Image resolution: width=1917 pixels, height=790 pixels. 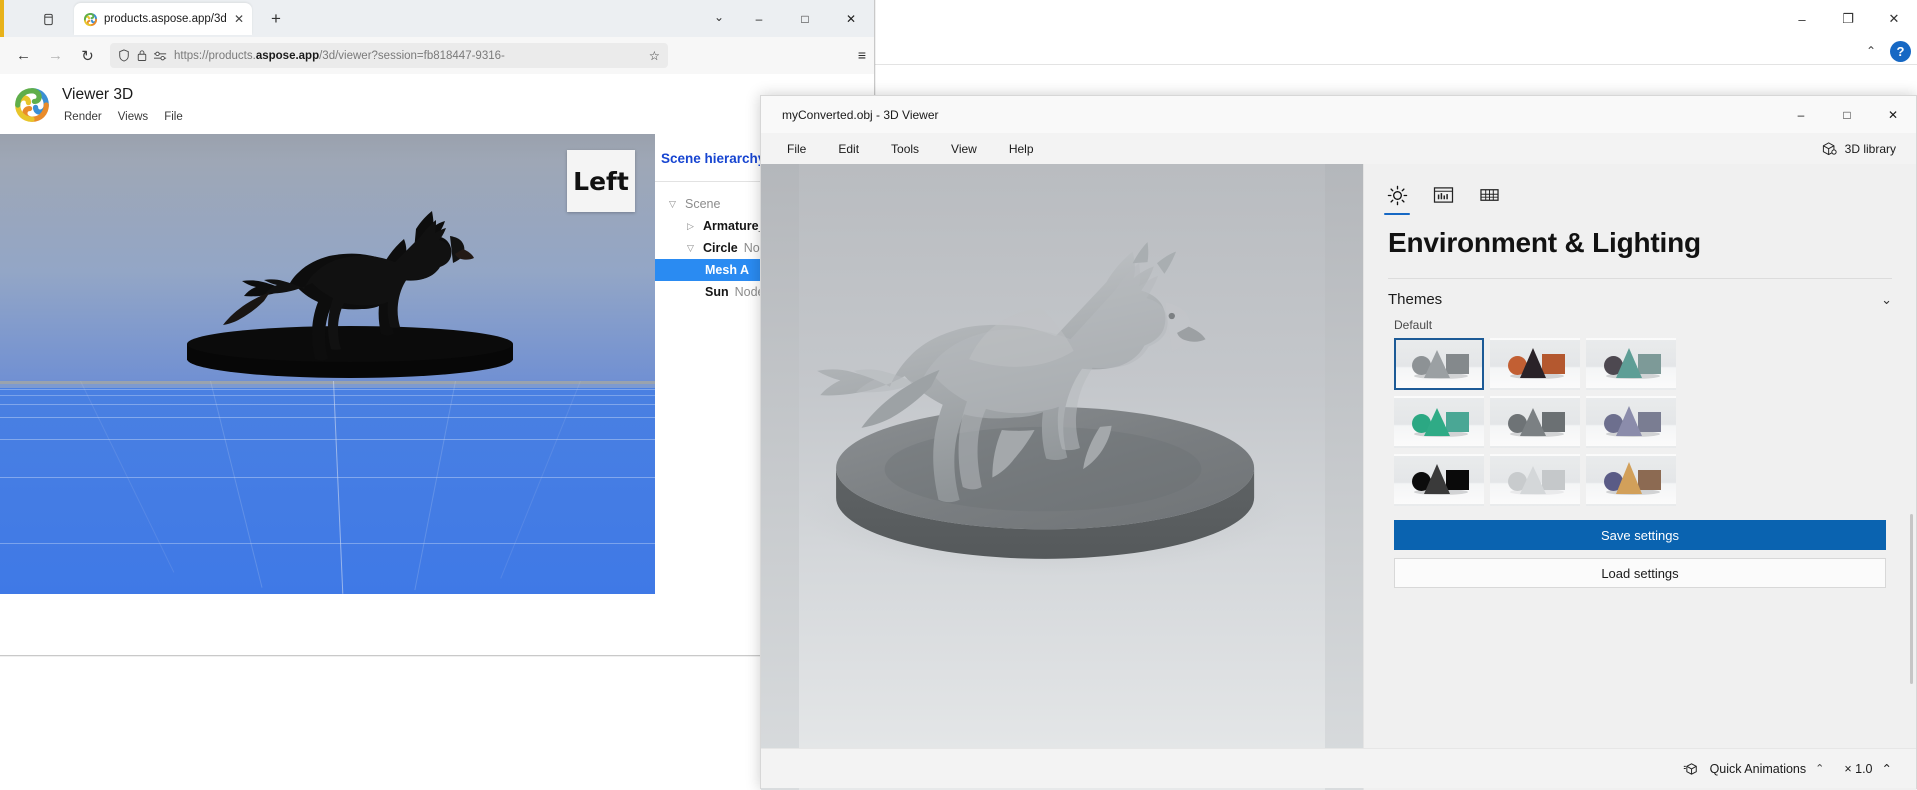 I want to click on theme-swatch-emerald, so click(x=1439, y=422).